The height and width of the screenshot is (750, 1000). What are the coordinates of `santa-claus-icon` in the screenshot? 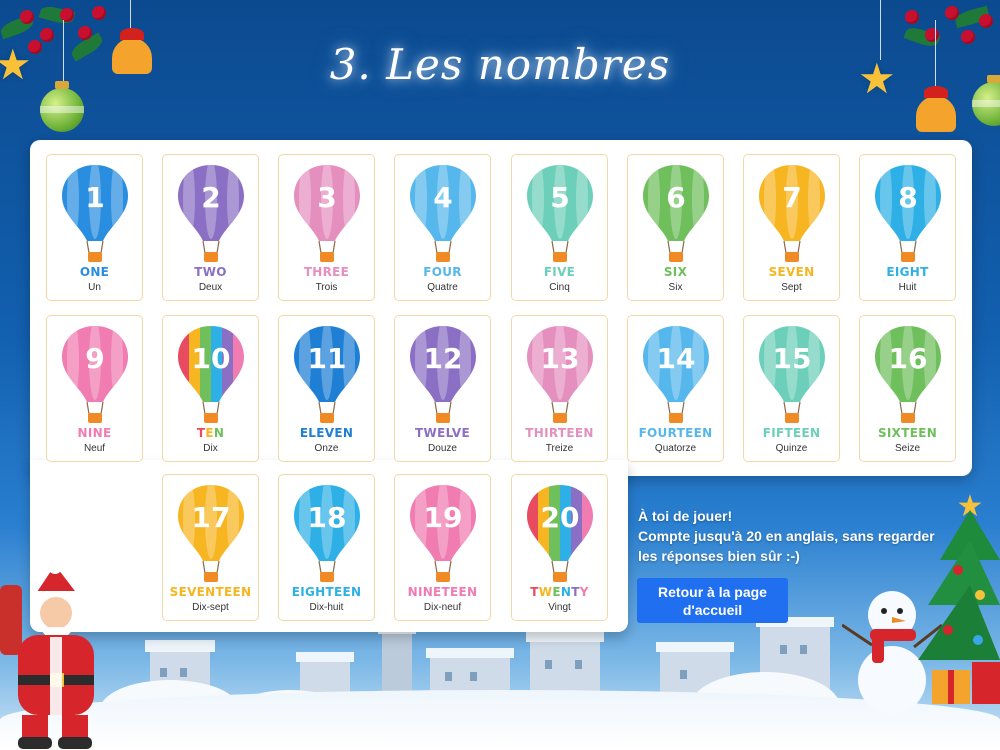 It's located at (47, 657).